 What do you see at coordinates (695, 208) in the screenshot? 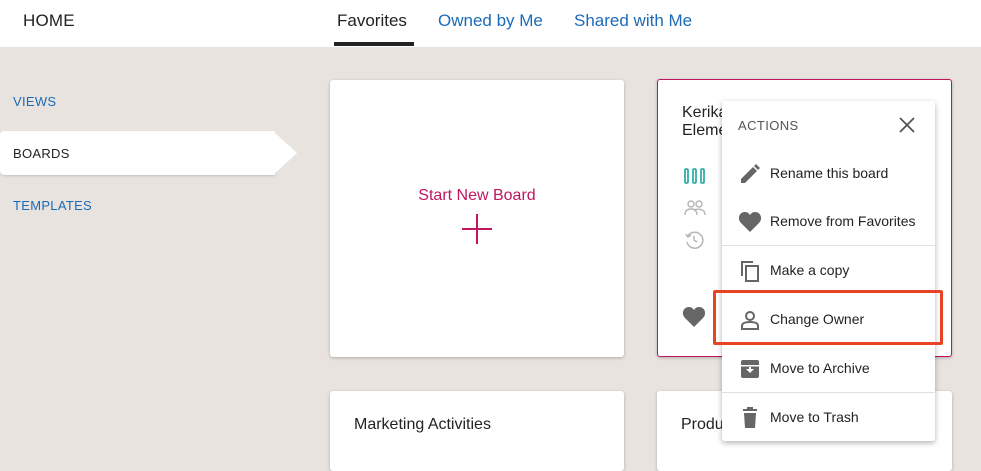
I see `team-icon` at bounding box center [695, 208].